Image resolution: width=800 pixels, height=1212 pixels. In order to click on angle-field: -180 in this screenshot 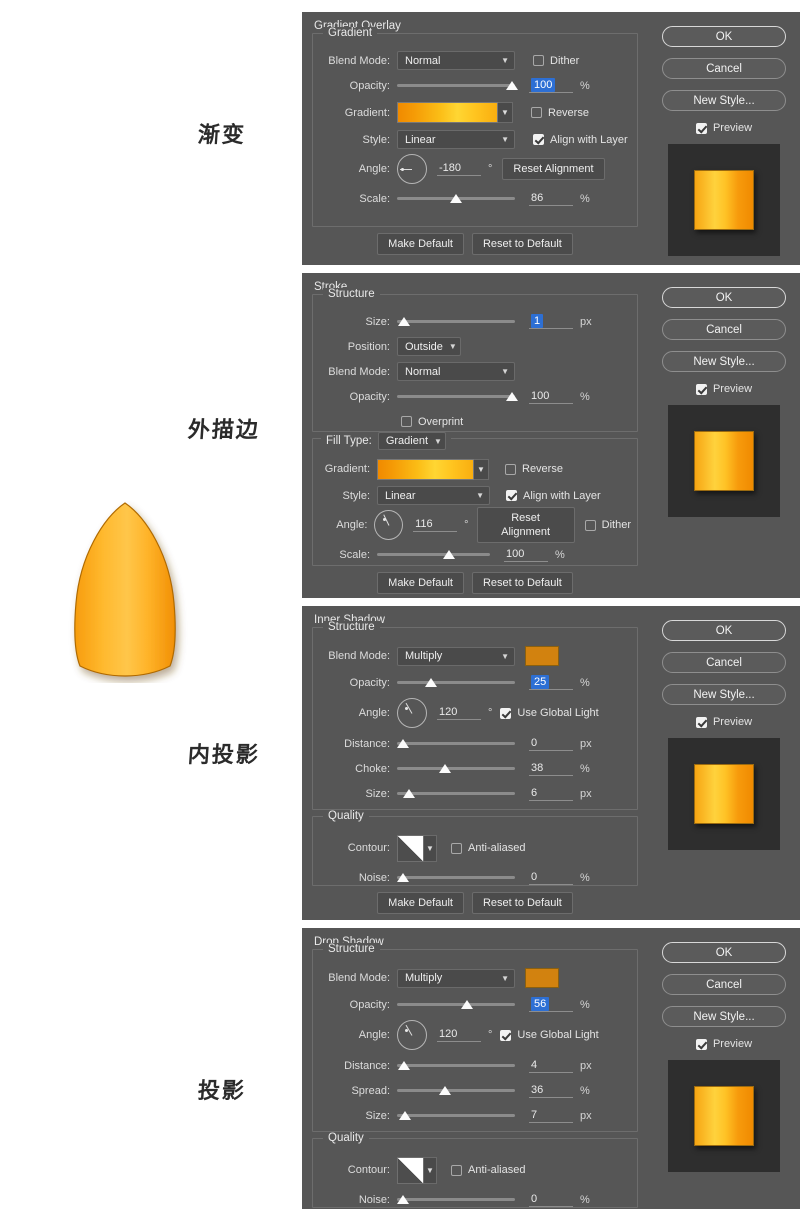, I will do `click(459, 169)`.